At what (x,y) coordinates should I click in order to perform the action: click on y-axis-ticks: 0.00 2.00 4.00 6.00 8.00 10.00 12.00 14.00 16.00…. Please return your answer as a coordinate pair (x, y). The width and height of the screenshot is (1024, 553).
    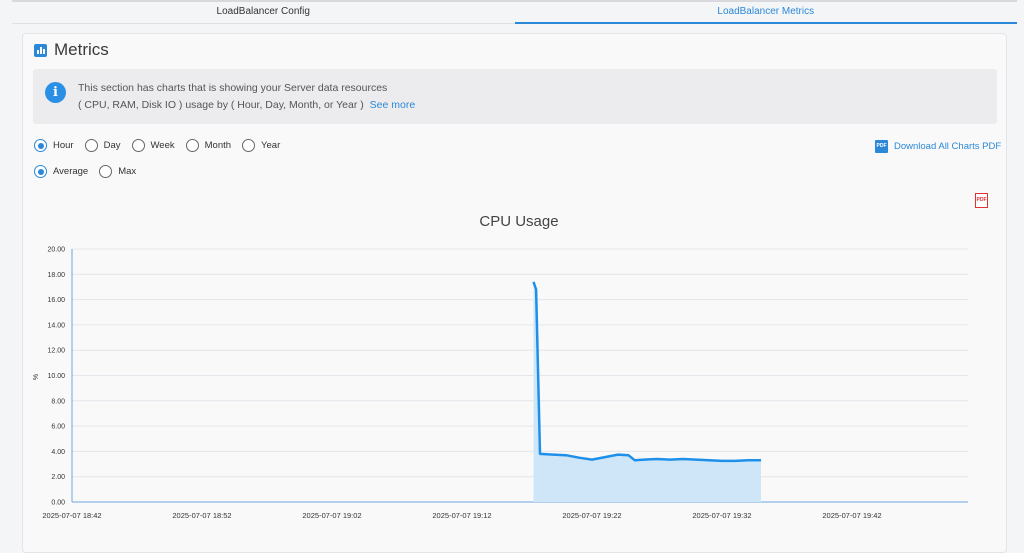
    Looking at the image, I should click on (56, 377).